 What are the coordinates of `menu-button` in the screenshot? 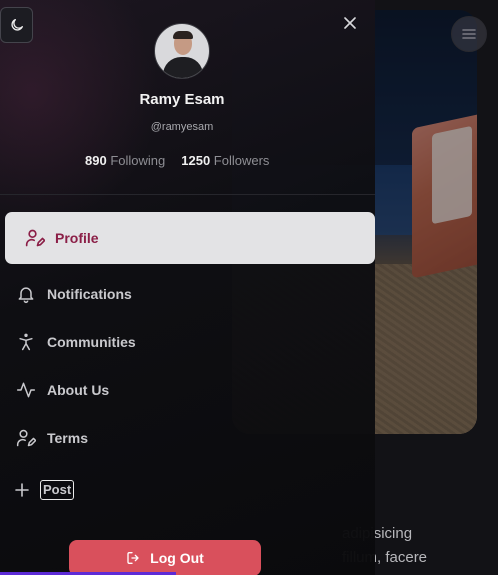 It's located at (469, 34).